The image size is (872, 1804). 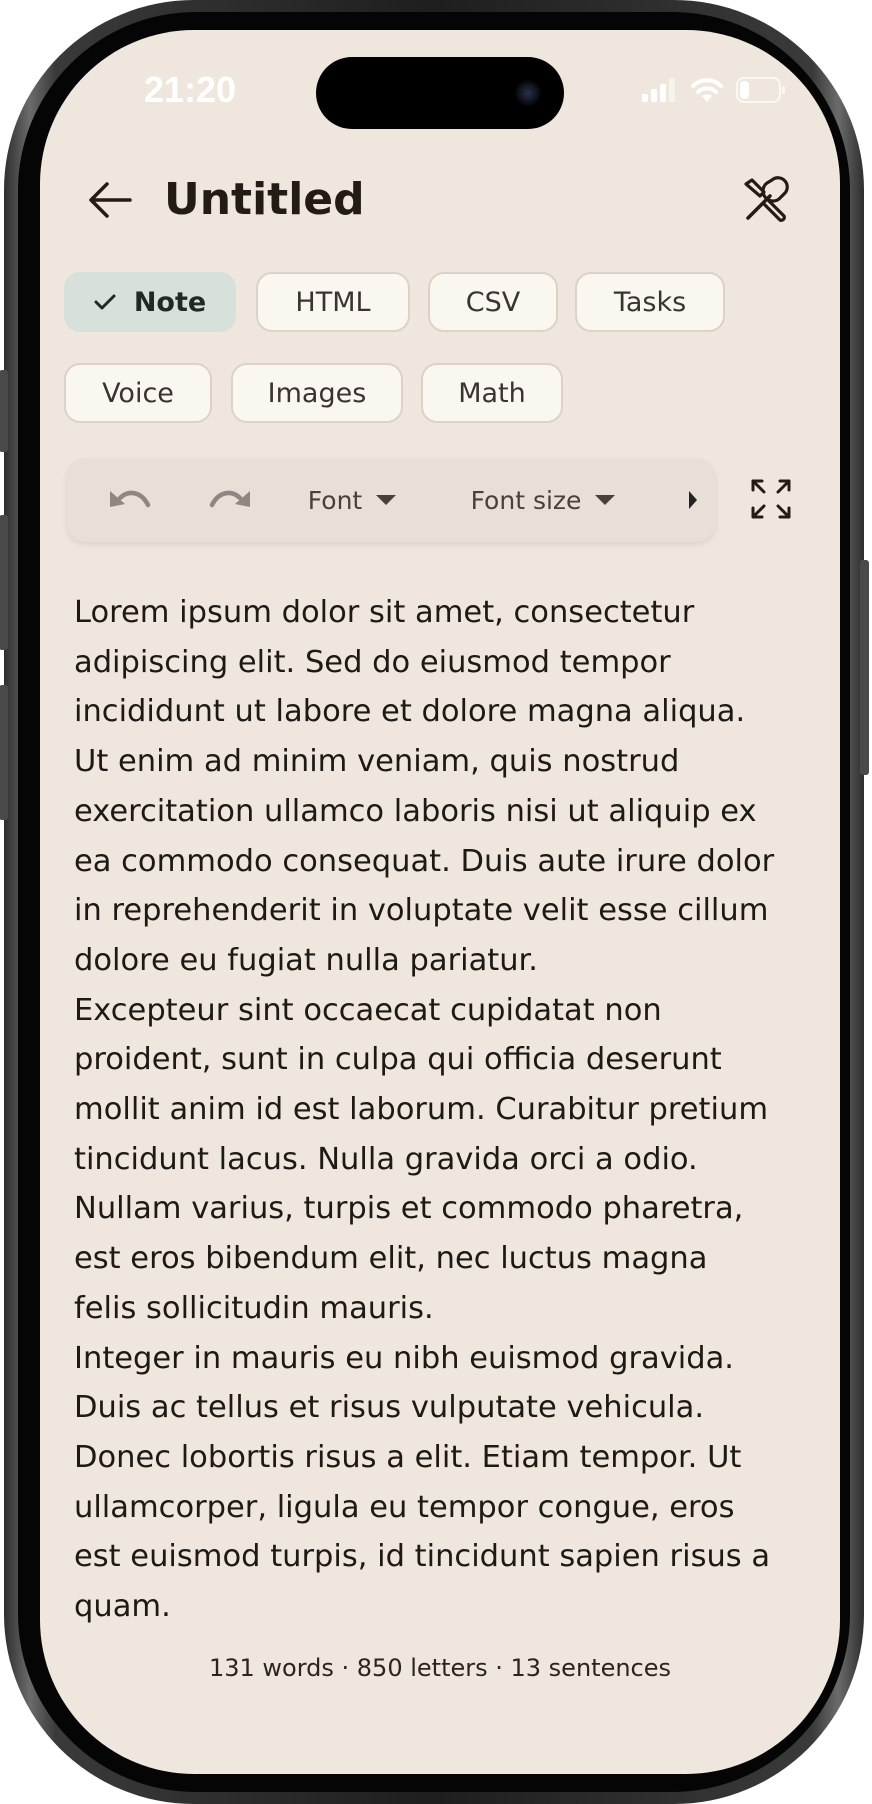 I want to click on font-dropdown: Font, so click(x=352, y=500).